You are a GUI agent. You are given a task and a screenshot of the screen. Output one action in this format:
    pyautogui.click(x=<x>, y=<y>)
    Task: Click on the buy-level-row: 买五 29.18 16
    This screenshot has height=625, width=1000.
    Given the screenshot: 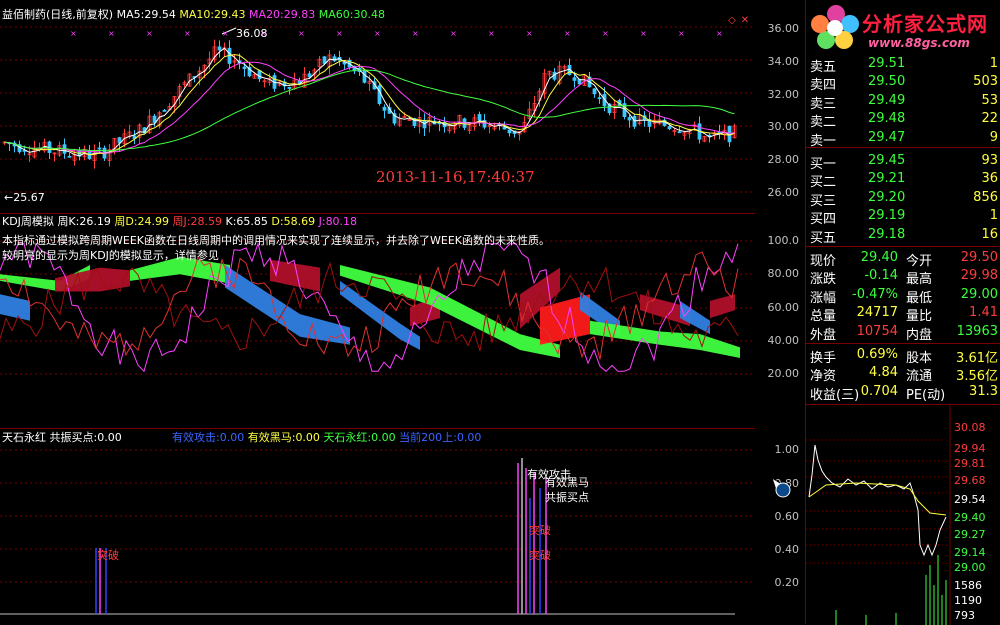 What is the action you would take?
    pyautogui.click(x=904, y=236)
    